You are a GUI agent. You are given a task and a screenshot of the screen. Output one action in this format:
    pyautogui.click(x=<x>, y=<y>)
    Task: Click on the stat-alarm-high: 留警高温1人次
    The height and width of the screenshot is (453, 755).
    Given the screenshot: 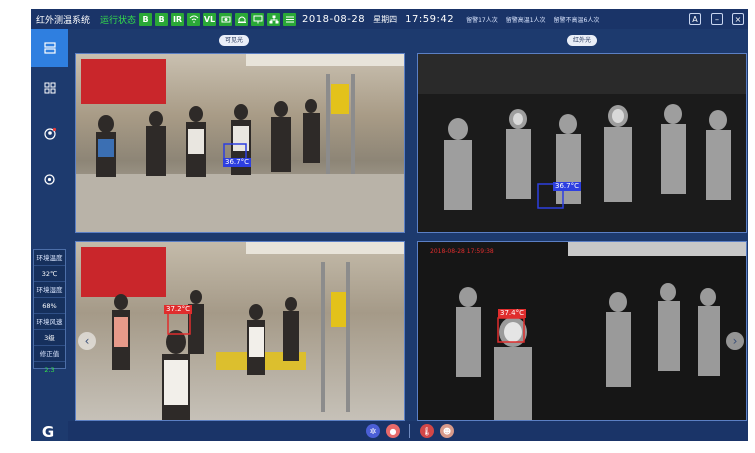 What is the action you would take?
    pyautogui.click(x=525, y=20)
    